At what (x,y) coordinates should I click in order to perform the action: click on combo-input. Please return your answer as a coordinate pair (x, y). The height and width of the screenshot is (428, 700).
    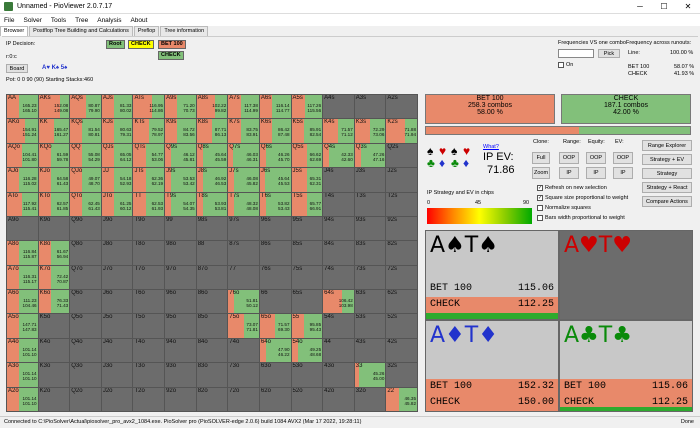
    Looking at the image, I should click on (576, 53).